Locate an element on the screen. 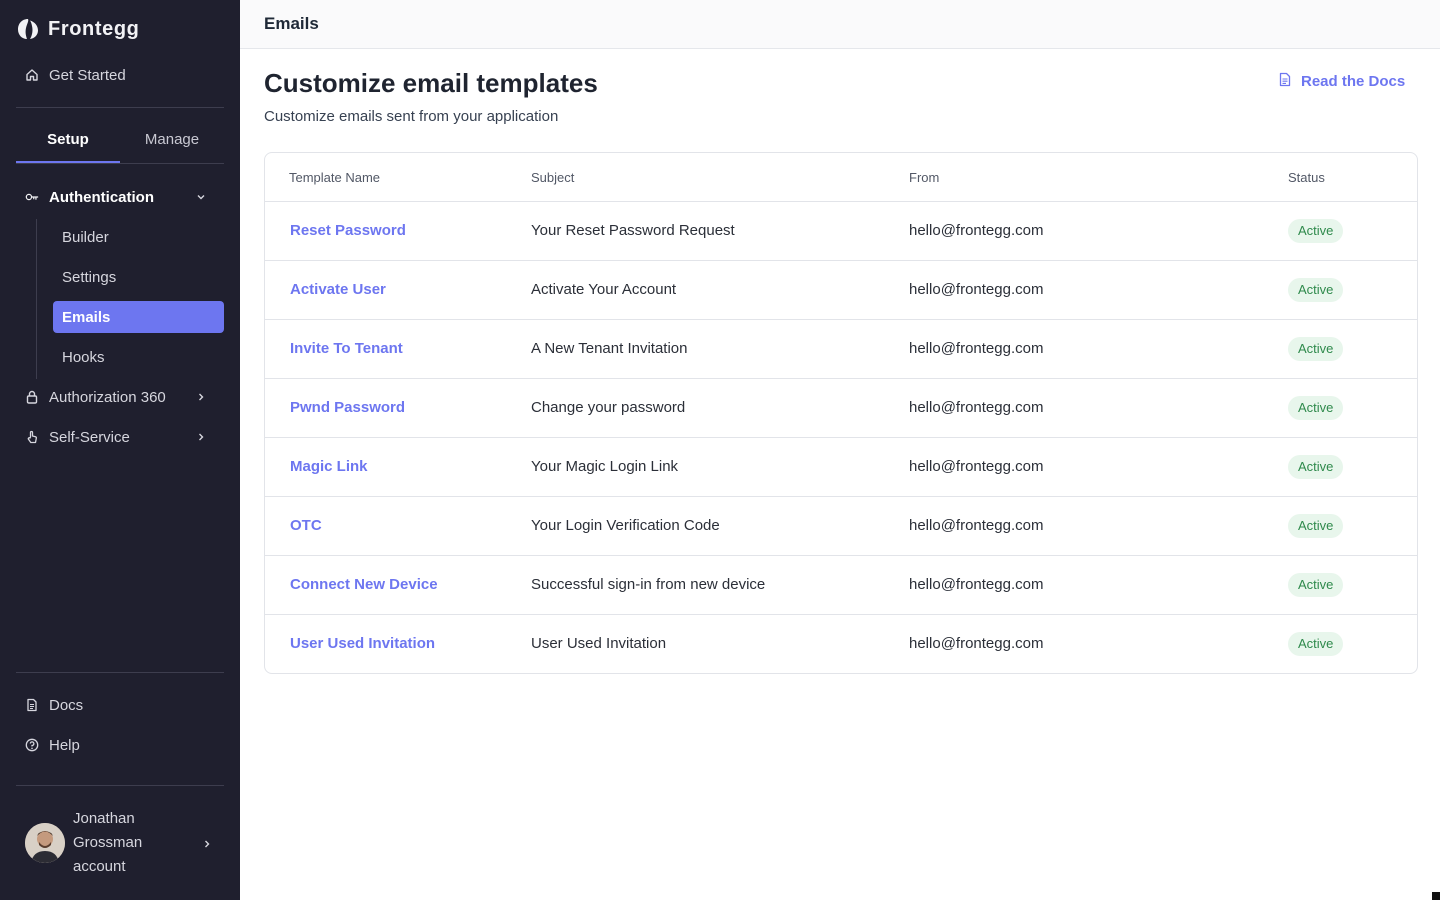 The image size is (1440, 900). tab-setup: Setup is located at coordinates (68, 140).